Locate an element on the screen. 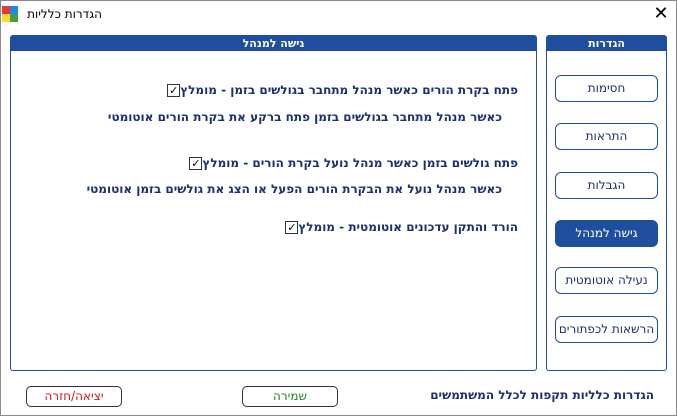 The width and height of the screenshot is (677, 416). nav-alerts-button: התראות is located at coordinates (606, 136).